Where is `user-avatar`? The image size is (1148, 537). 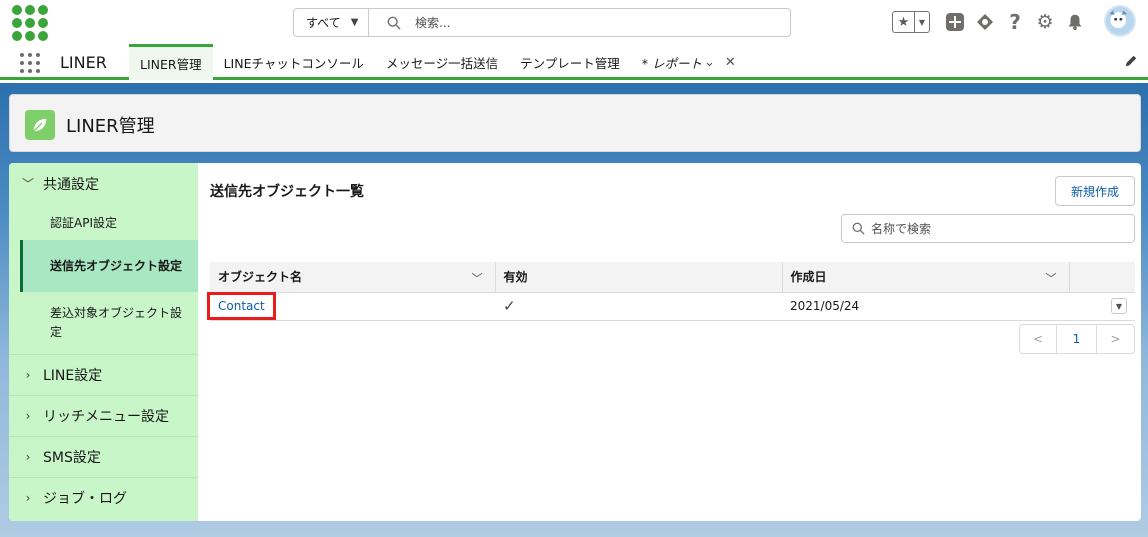
user-avatar is located at coordinates (1120, 21).